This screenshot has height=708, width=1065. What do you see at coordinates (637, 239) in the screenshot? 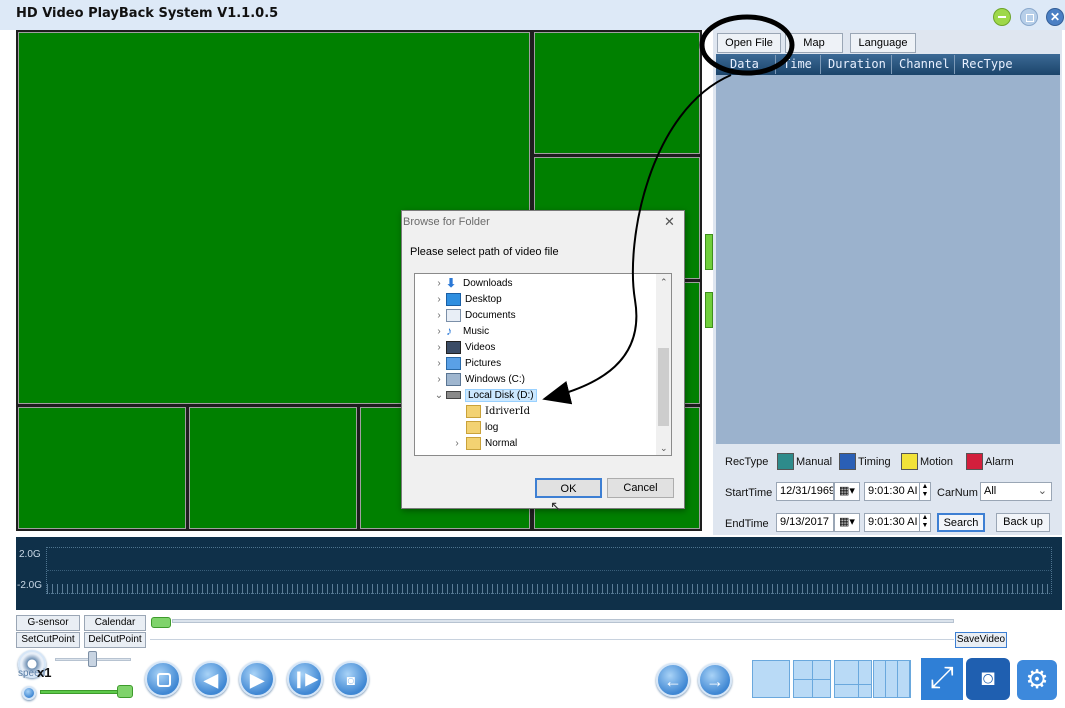
I see `annotation-arrow` at bounding box center [637, 239].